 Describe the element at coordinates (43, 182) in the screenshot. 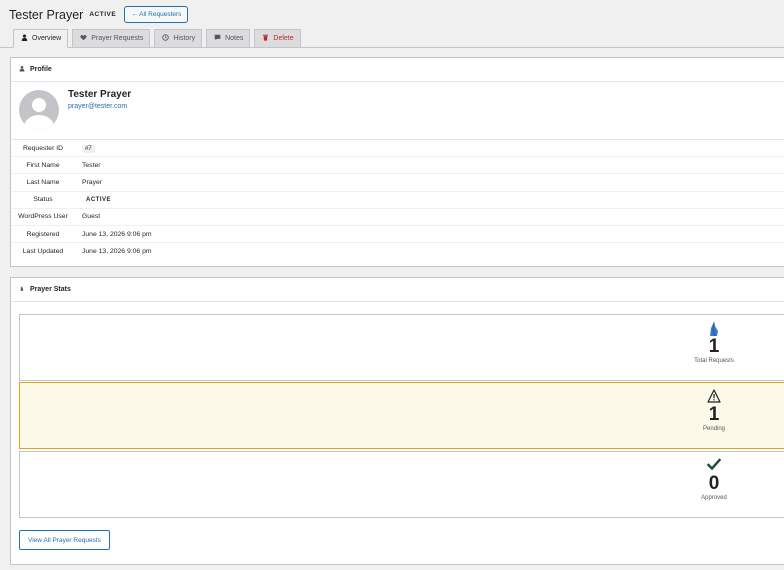

I see `detail-label: Last Name` at that location.